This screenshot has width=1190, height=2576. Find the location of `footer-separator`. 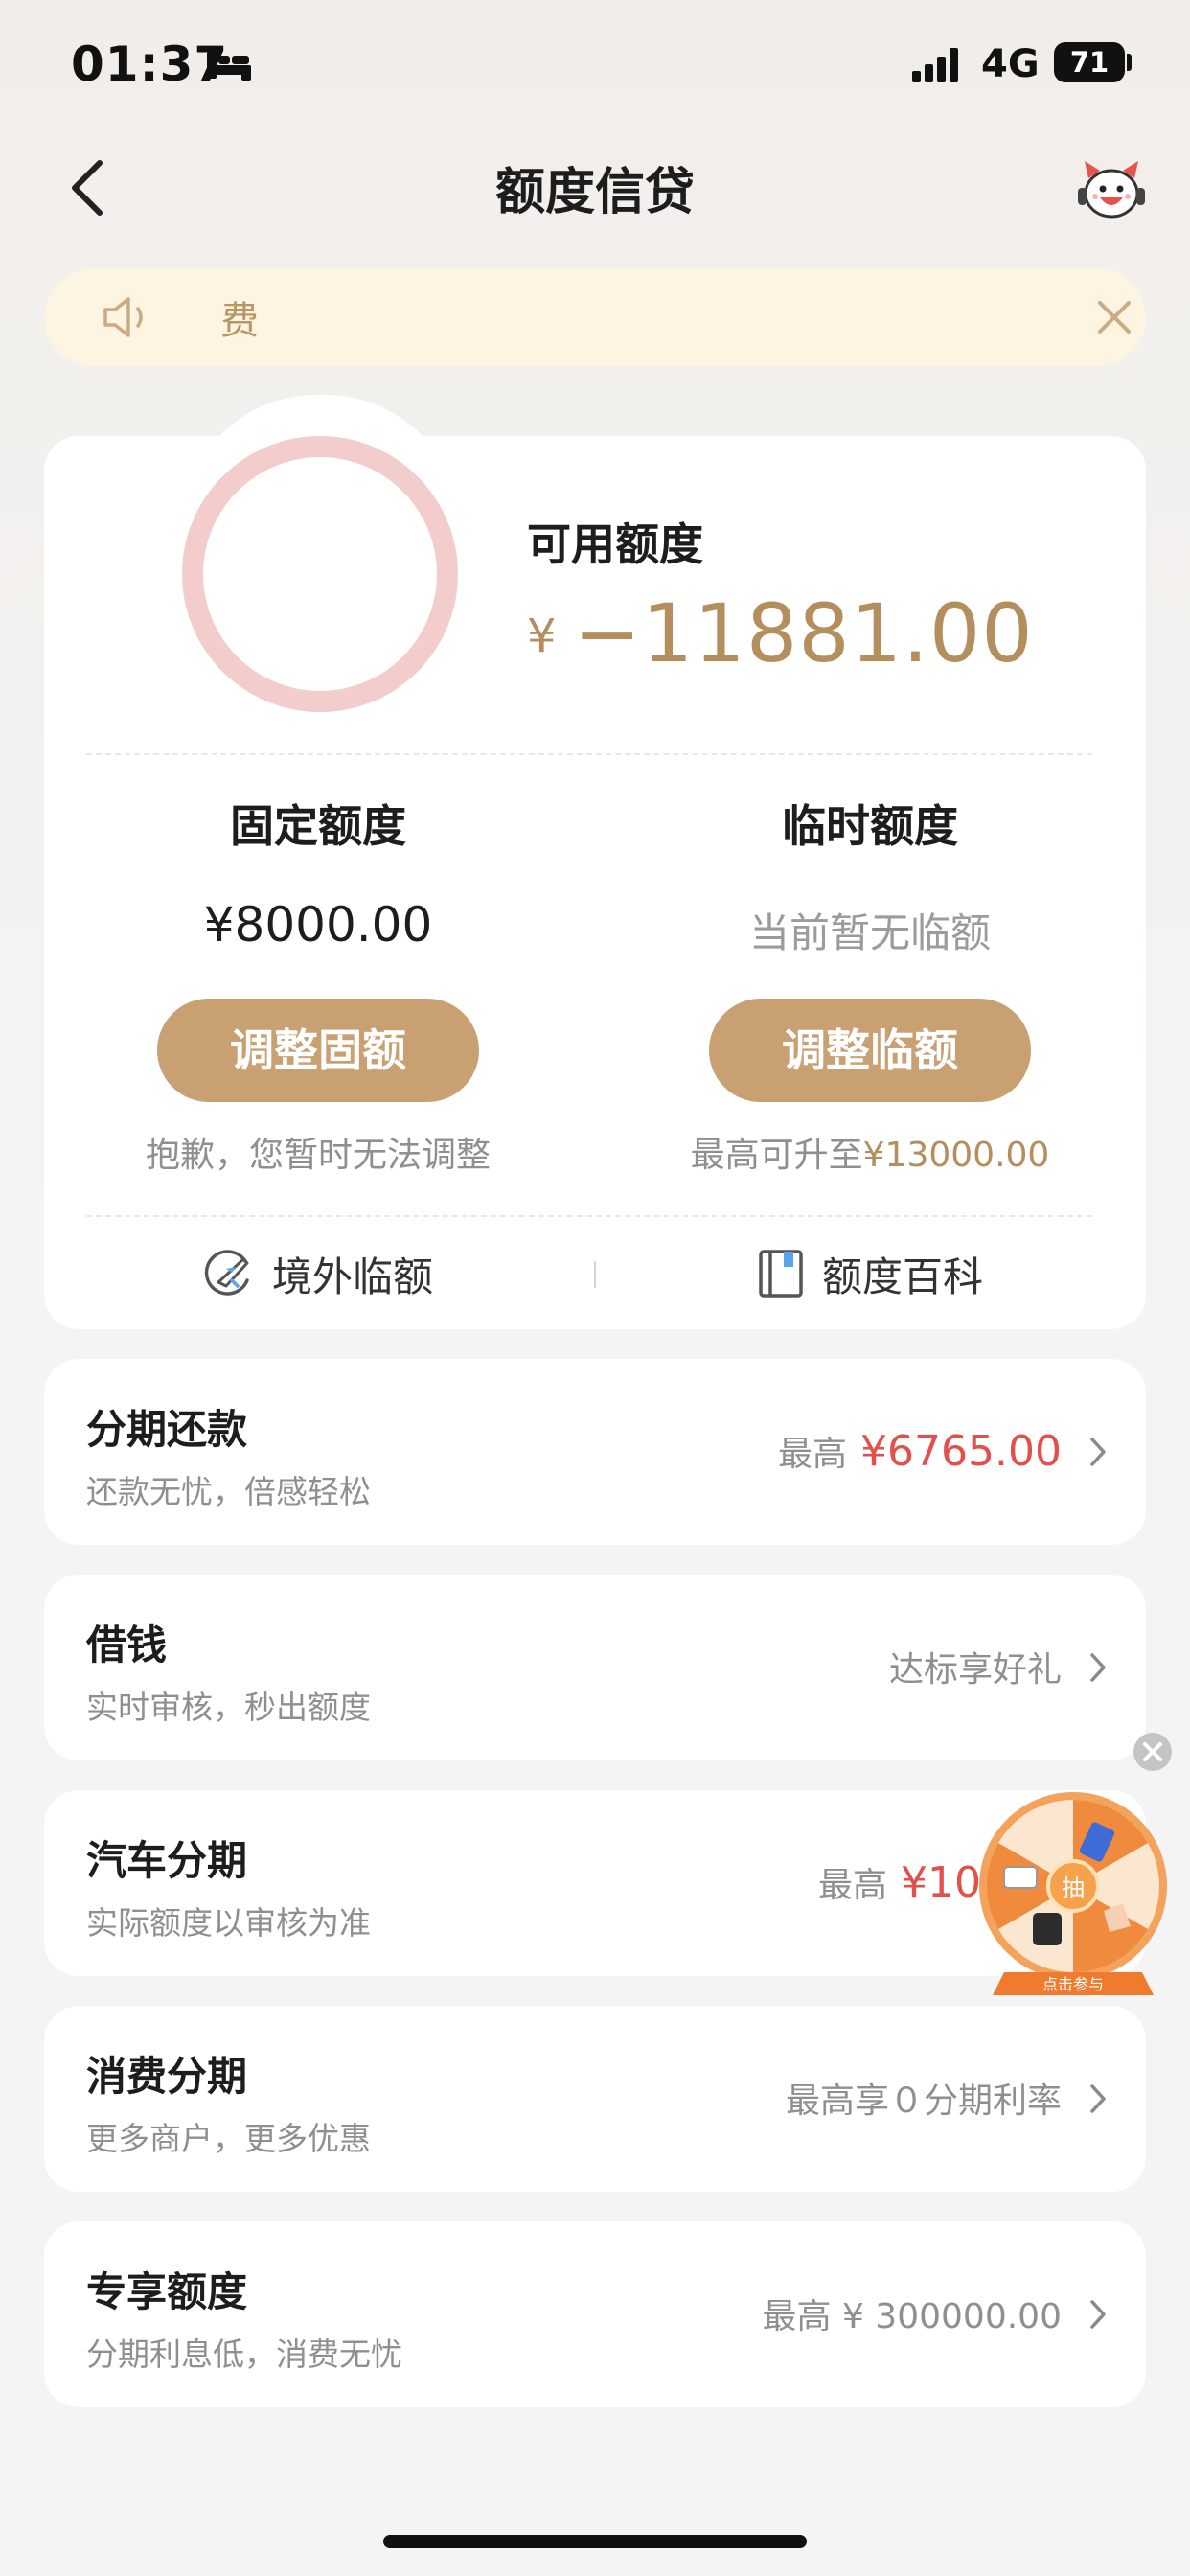

footer-separator is located at coordinates (595, 1274).